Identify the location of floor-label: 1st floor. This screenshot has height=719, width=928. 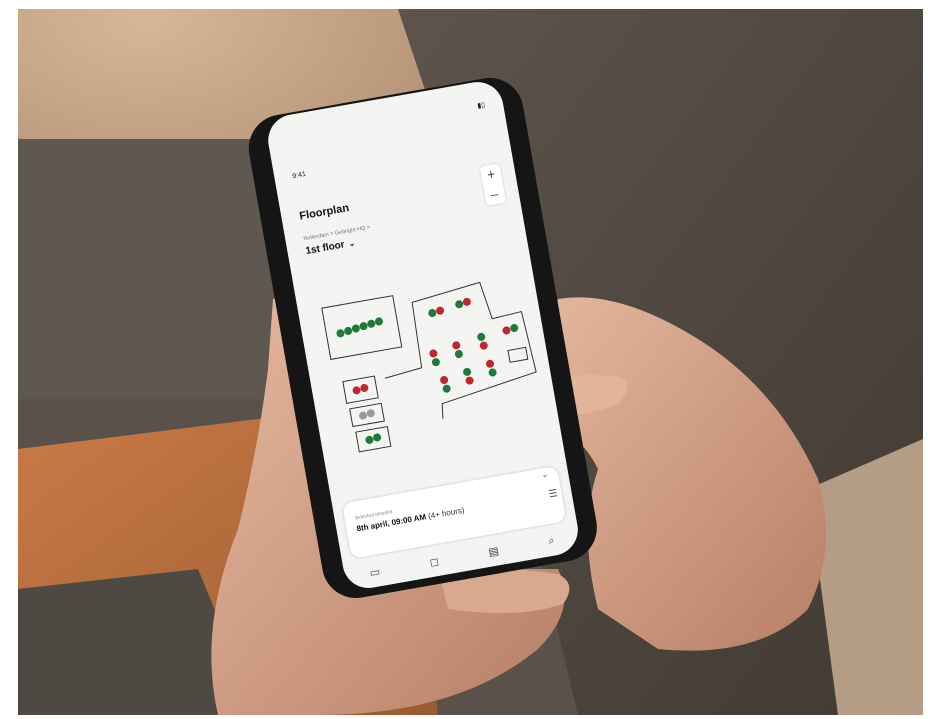
(325, 248).